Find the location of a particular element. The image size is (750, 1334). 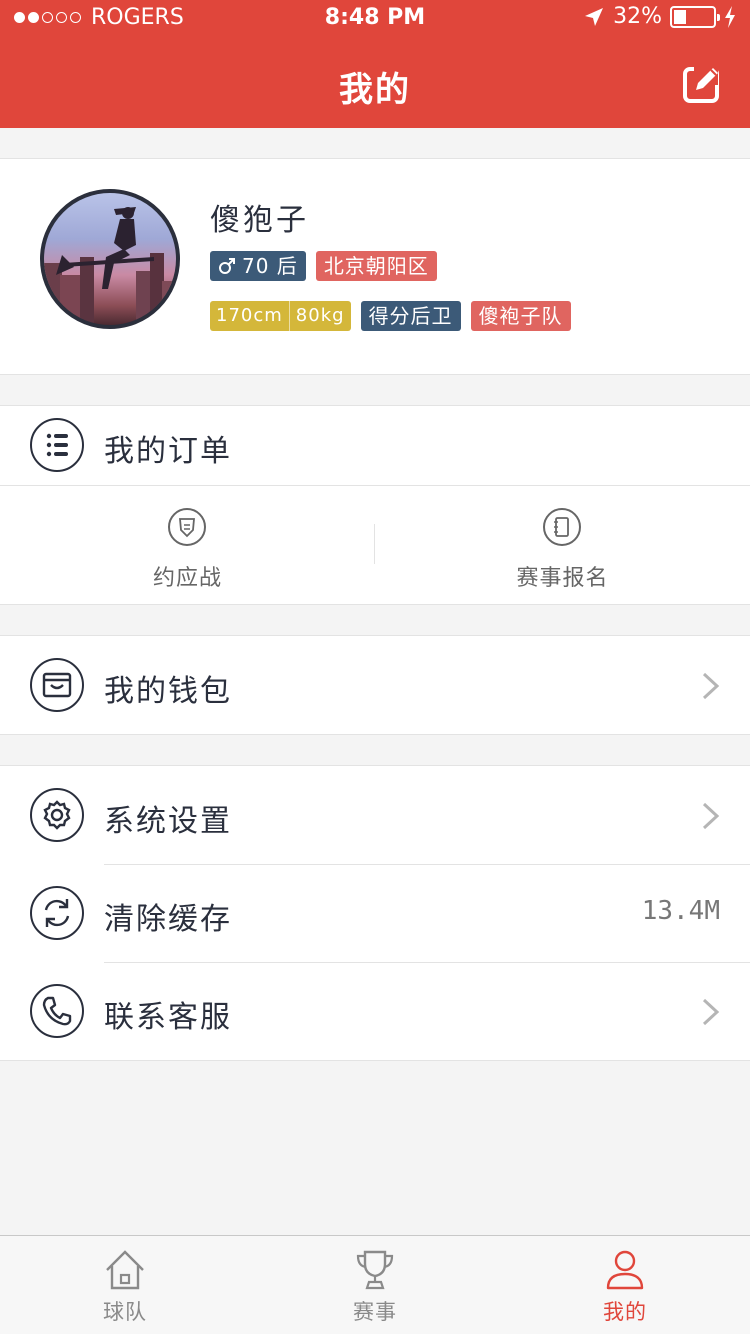

phone-icon is located at coordinates (57, 1011).